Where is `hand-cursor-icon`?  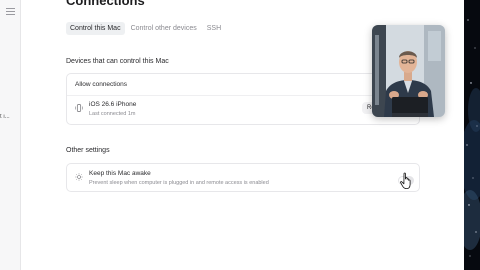 hand-cursor-icon is located at coordinates (405, 180).